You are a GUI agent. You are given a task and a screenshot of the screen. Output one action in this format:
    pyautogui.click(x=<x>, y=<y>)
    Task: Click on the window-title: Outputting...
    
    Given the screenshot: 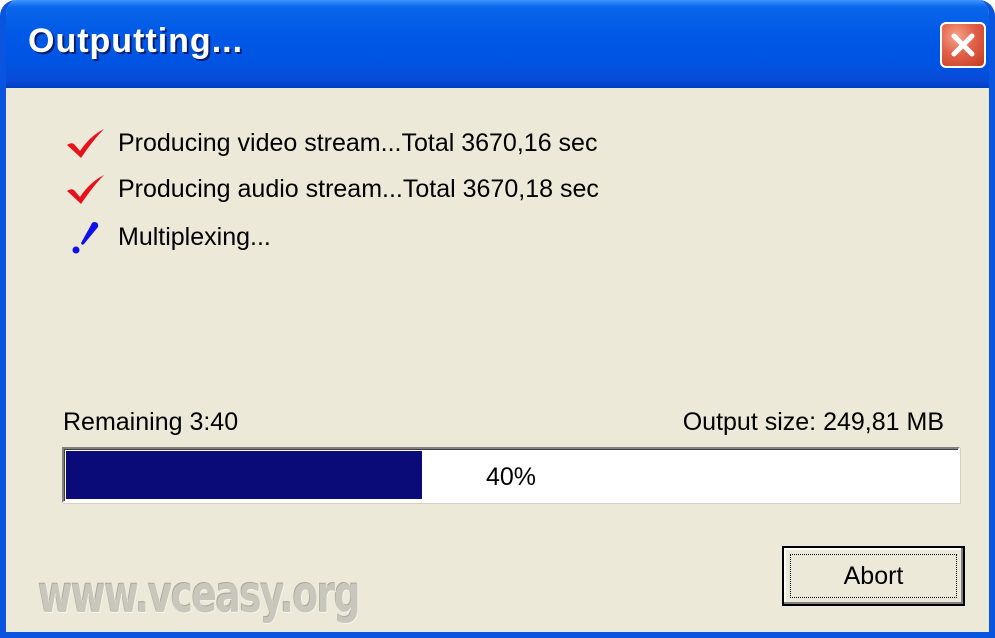 What is the action you would take?
    pyautogui.click(x=136, y=41)
    